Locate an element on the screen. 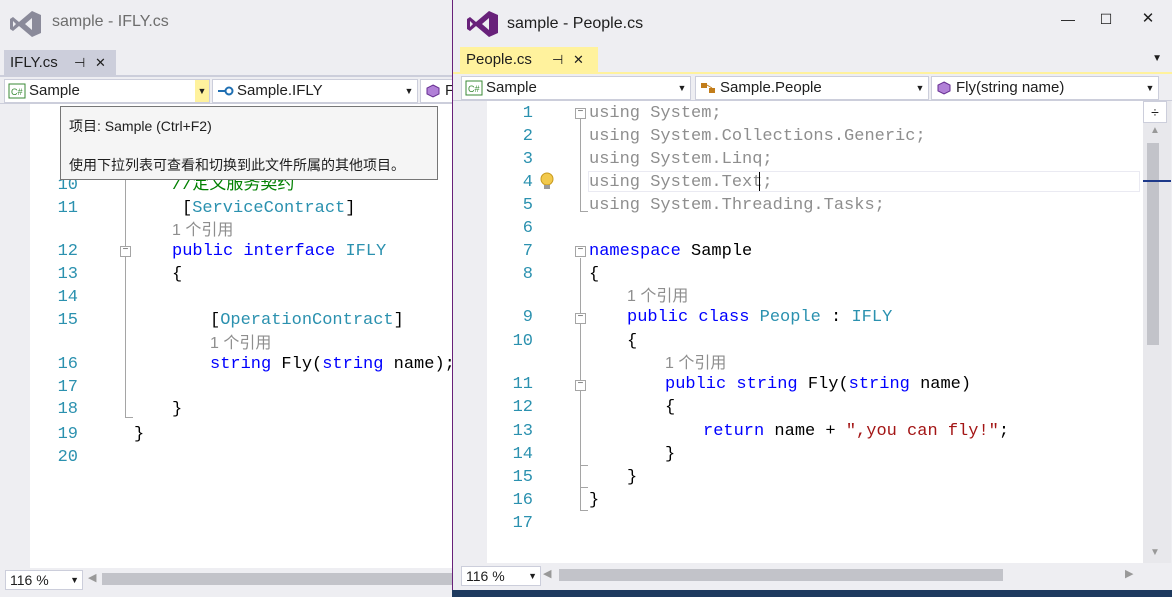 This screenshot has height=597, width=1172. class-icon is located at coordinates (708, 88).